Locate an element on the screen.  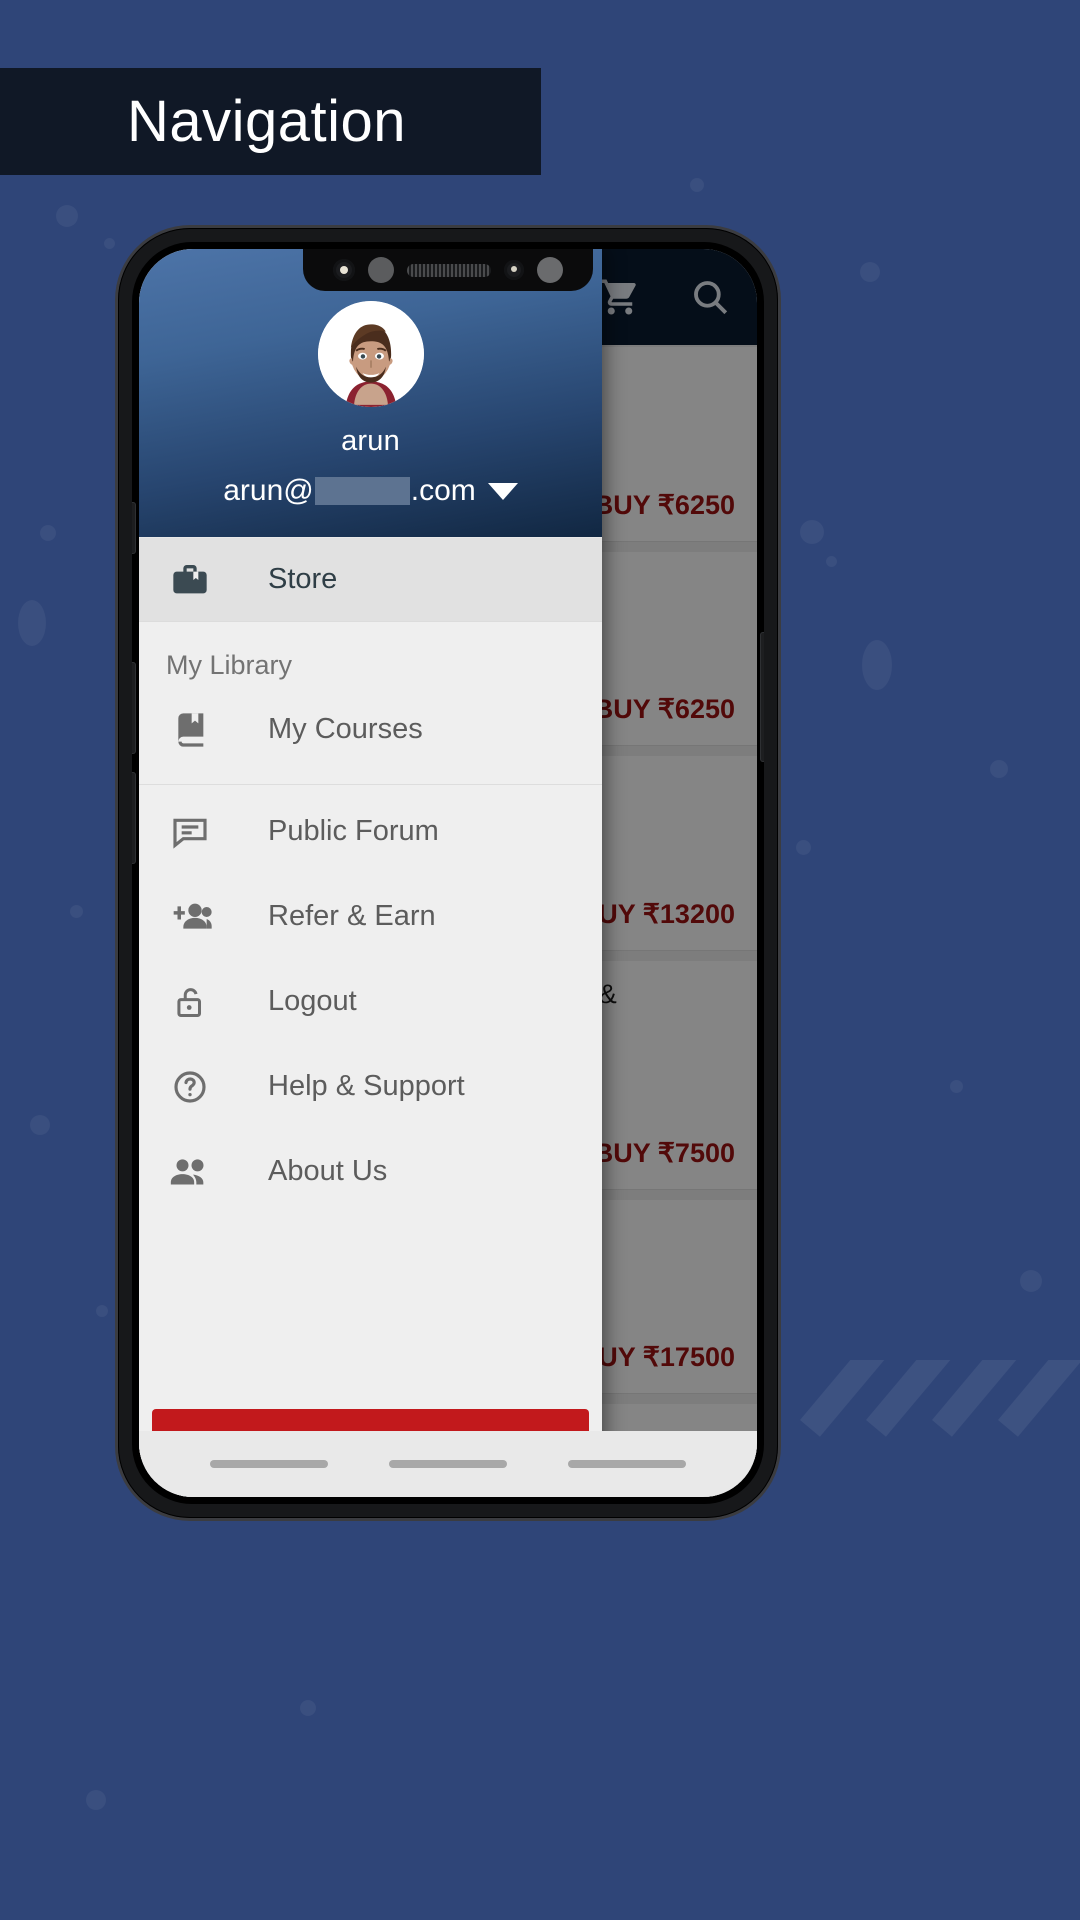
profile-name: arun is located at coordinates (370, 441).